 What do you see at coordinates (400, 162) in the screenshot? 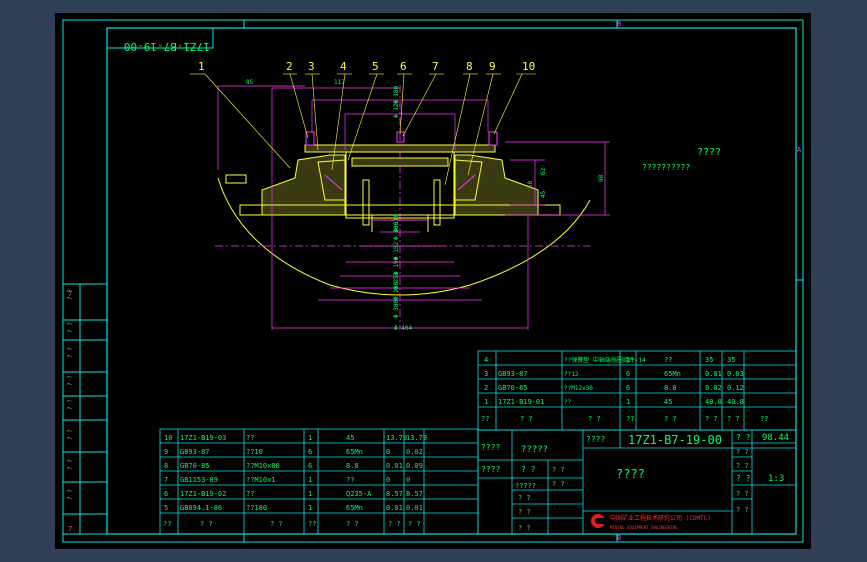
I see `sleeve-collar` at bounding box center [400, 162].